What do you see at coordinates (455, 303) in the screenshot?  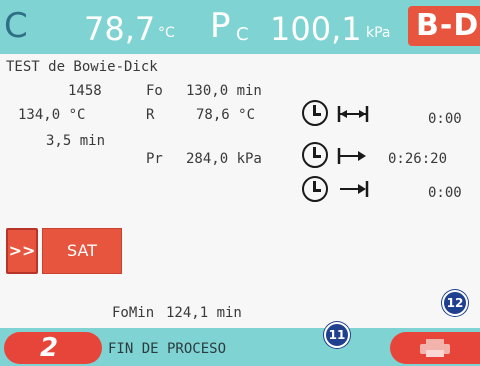 I see `callout-badge-12: 12` at bounding box center [455, 303].